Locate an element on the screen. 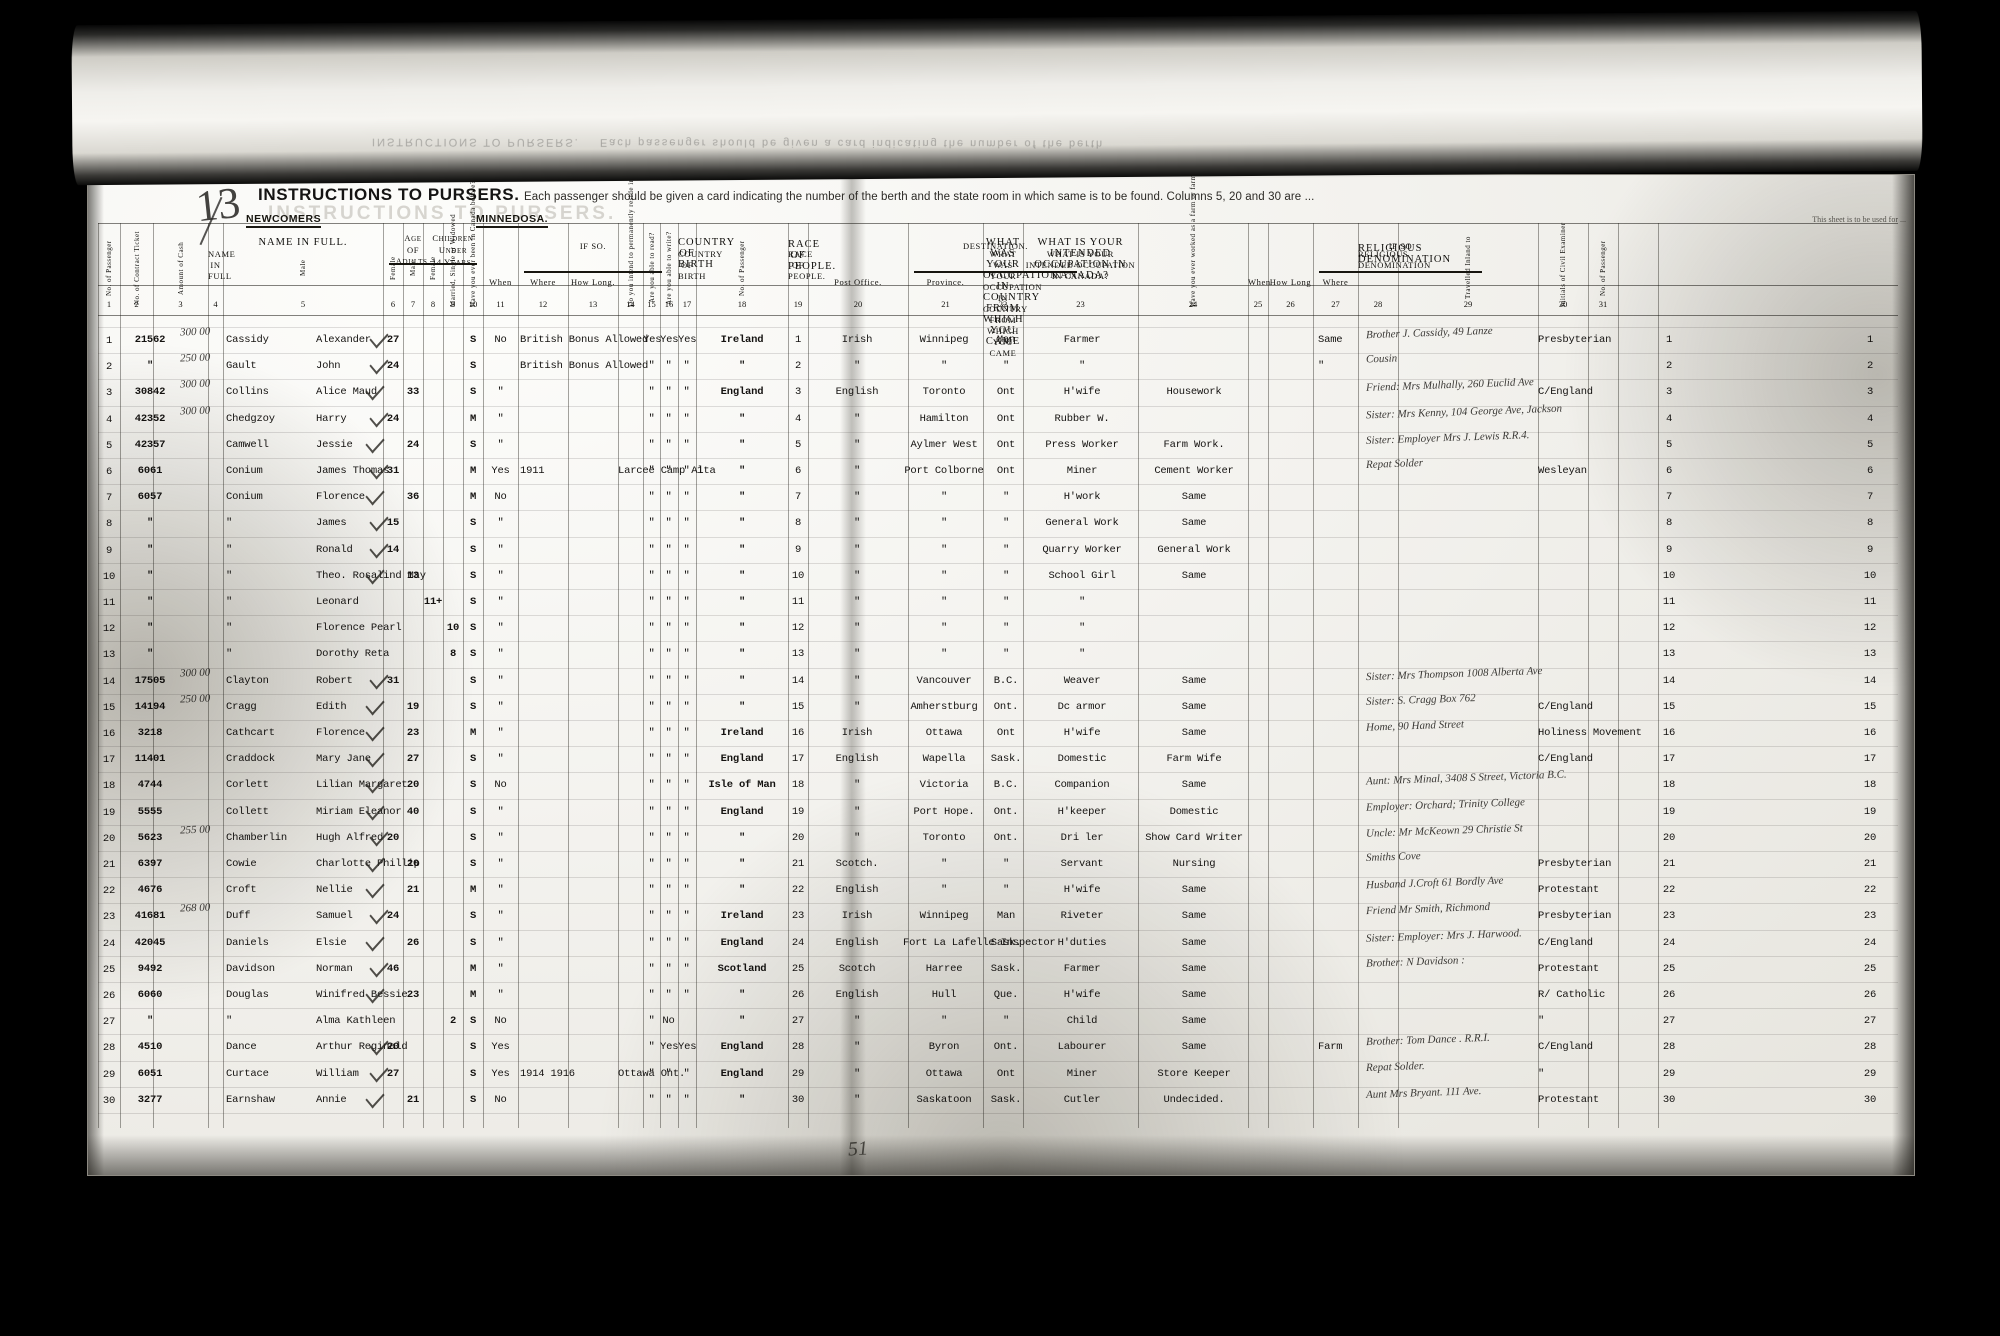  cell-cash-handwritten-15: 250 00 is located at coordinates (195, 699).